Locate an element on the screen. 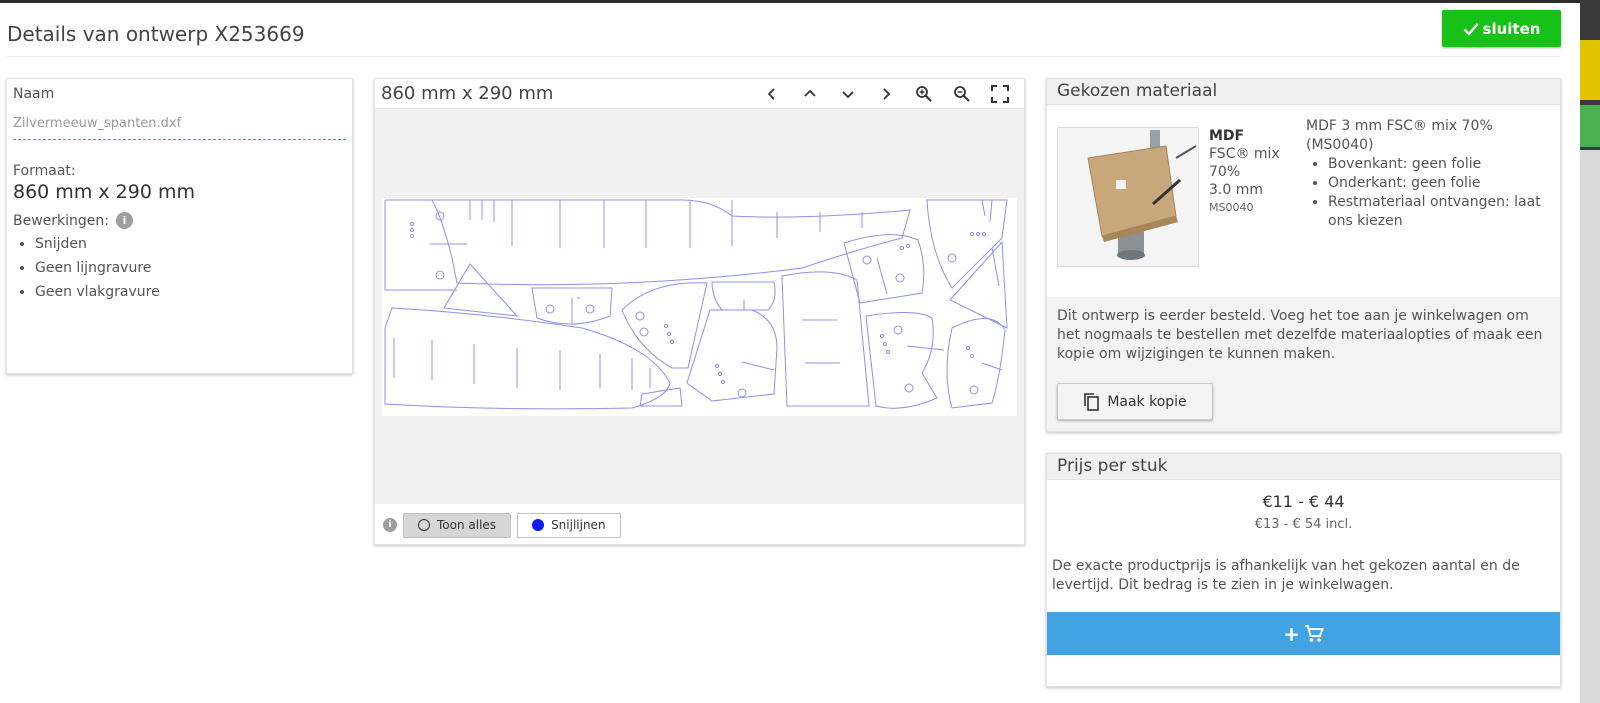 The image size is (1600, 703). design-drawing is located at coordinates (699, 307).